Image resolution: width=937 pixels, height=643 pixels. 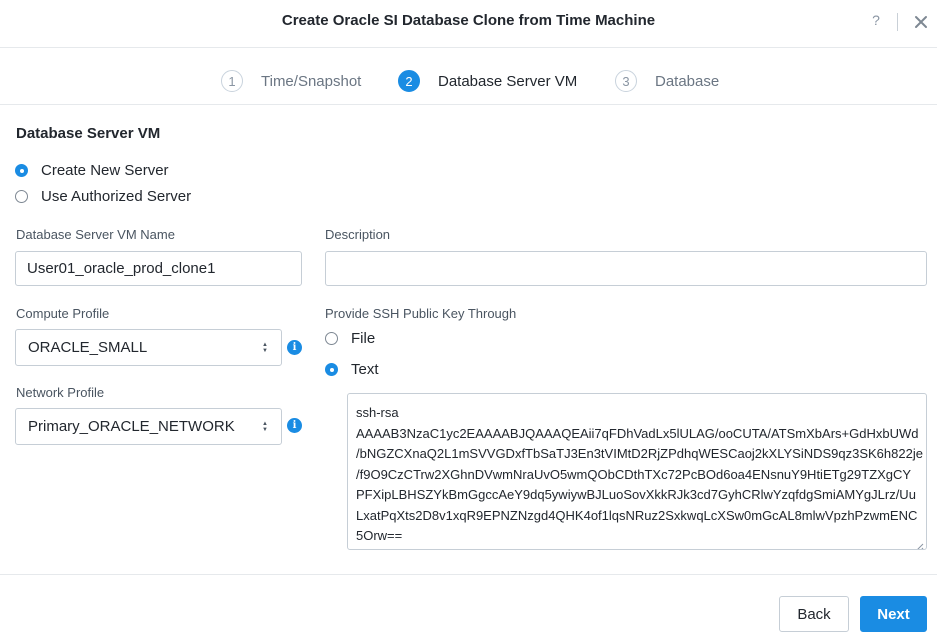 I want to click on network-profile-label: Network Profile, so click(x=60, y=392).